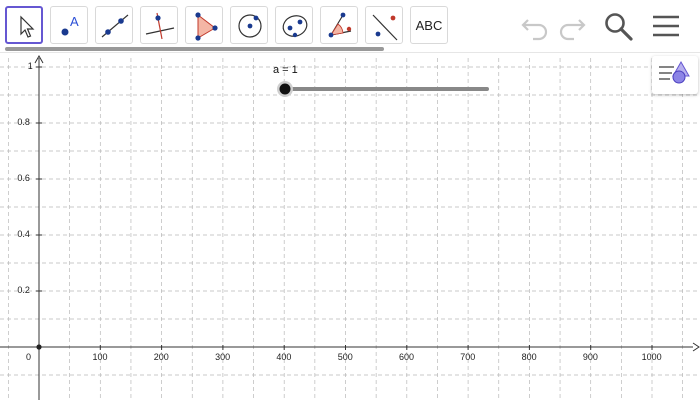  I want to click on circle-tool-button, so click(249, 25).